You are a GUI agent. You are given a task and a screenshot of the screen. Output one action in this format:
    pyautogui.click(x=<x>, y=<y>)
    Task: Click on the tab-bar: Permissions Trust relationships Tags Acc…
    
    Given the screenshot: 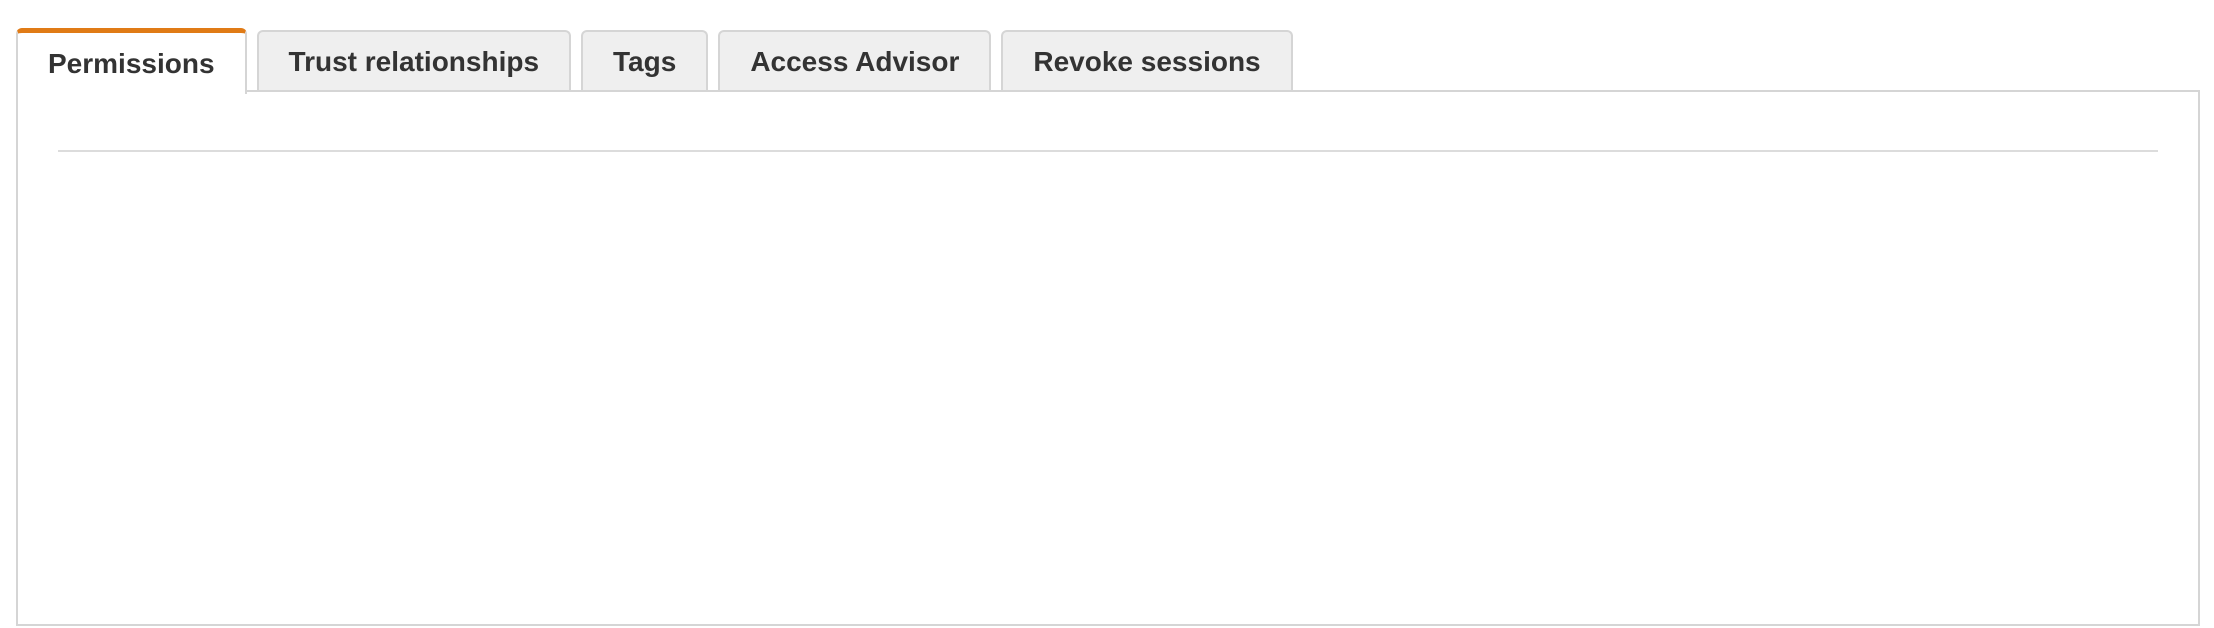 What is the action you would take?
    pyautogui.click(x=654, y=61)
    